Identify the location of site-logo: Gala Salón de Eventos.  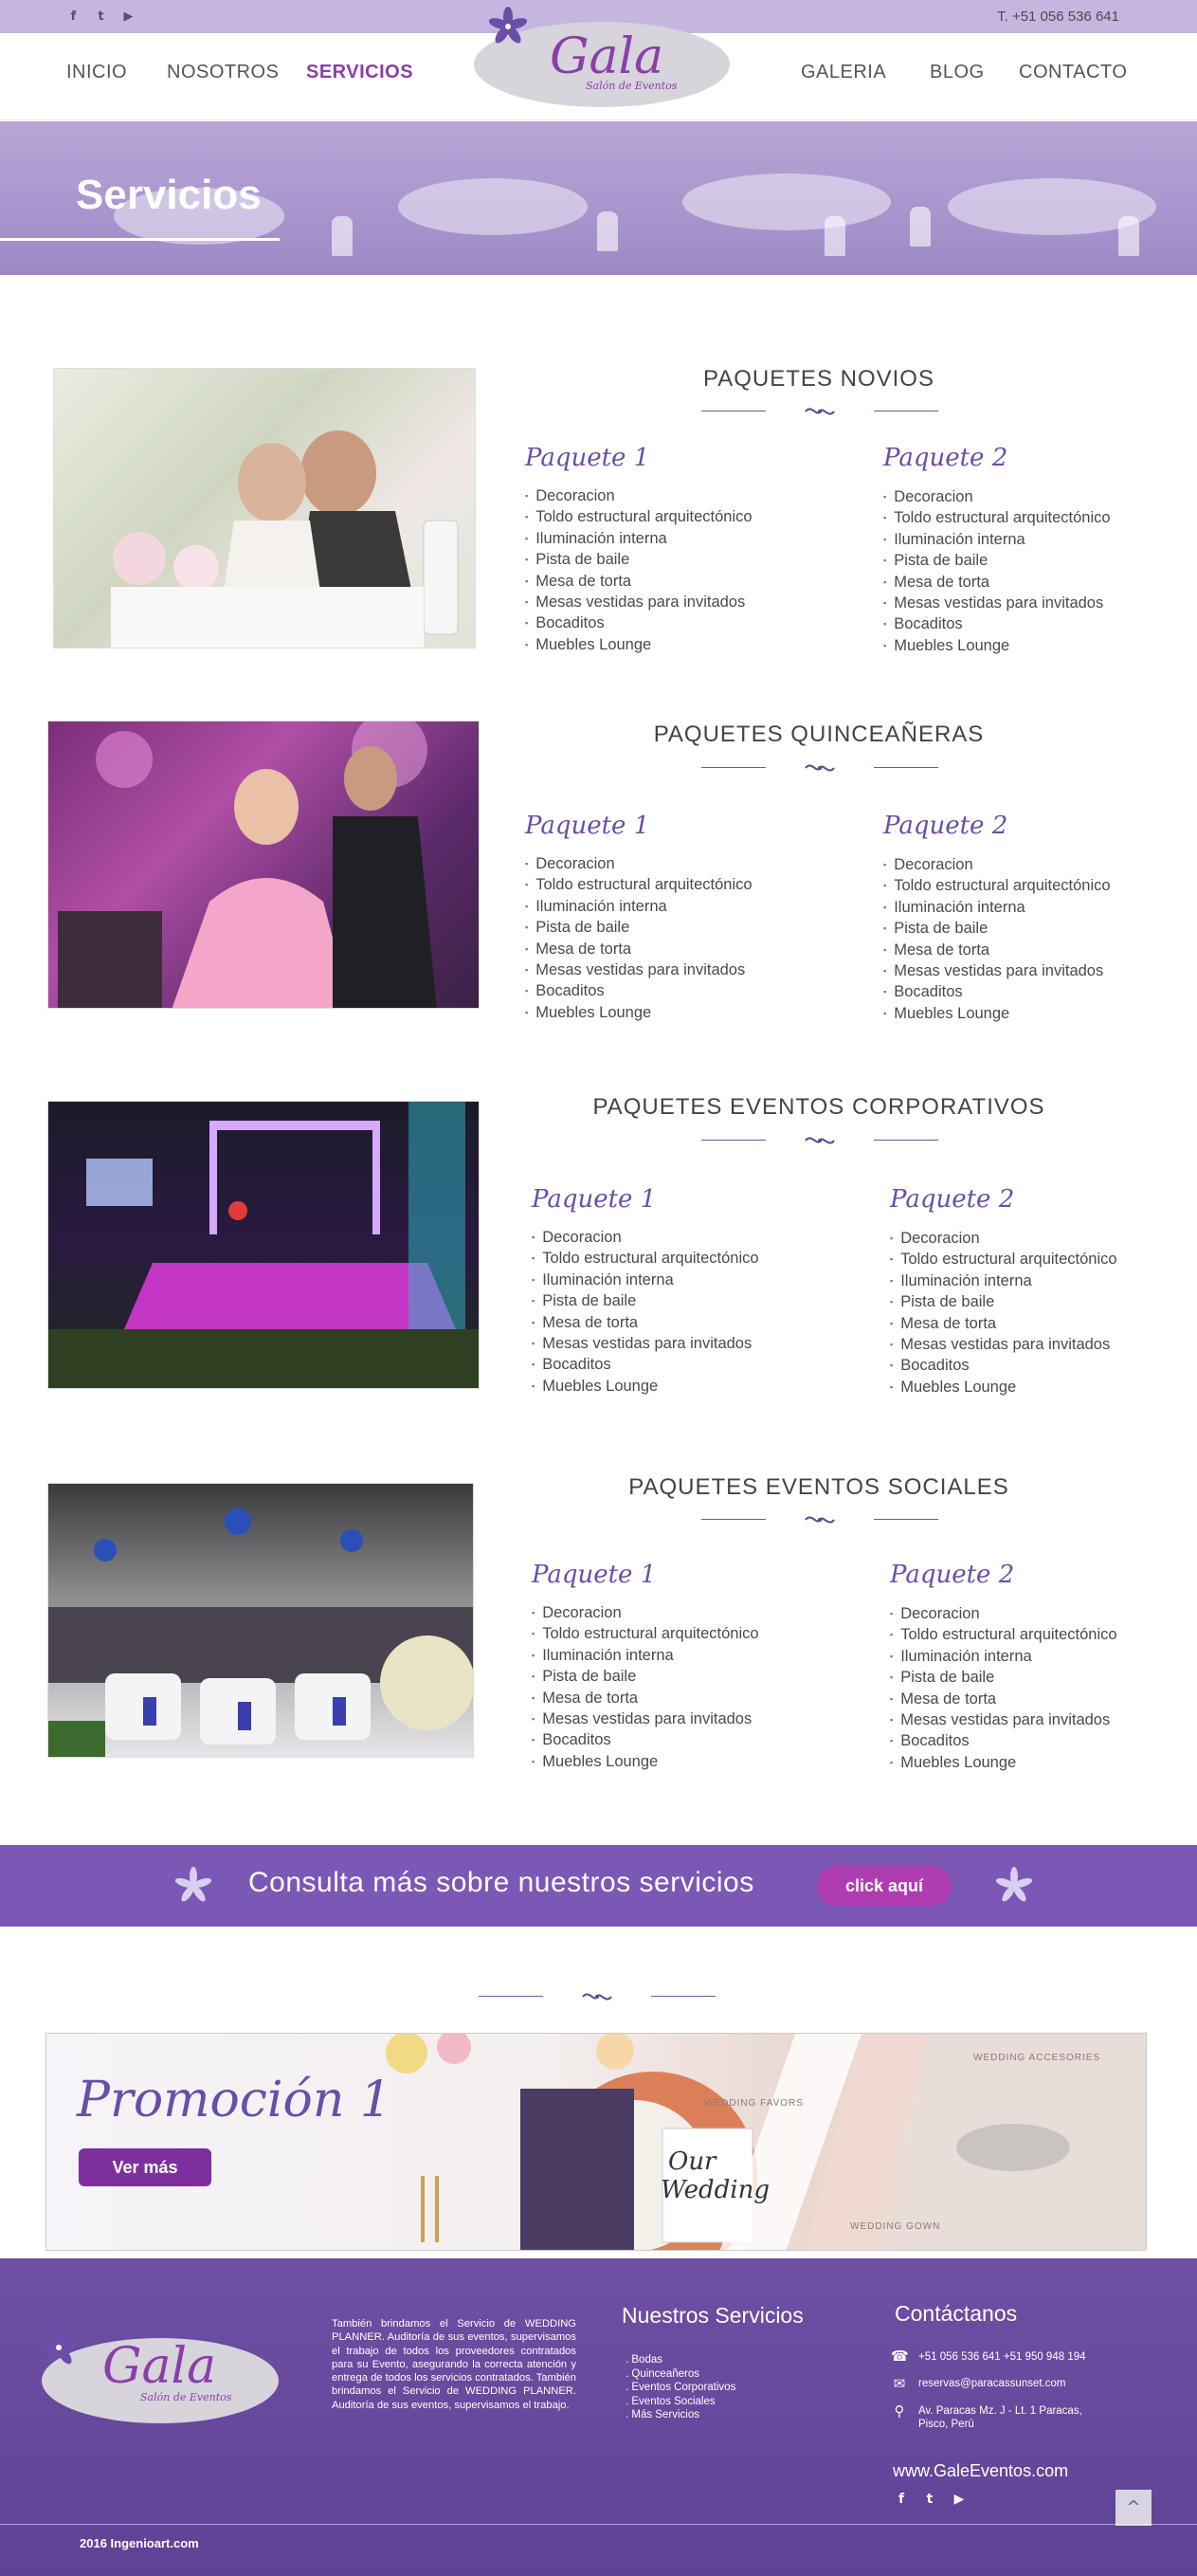
(602, 58).